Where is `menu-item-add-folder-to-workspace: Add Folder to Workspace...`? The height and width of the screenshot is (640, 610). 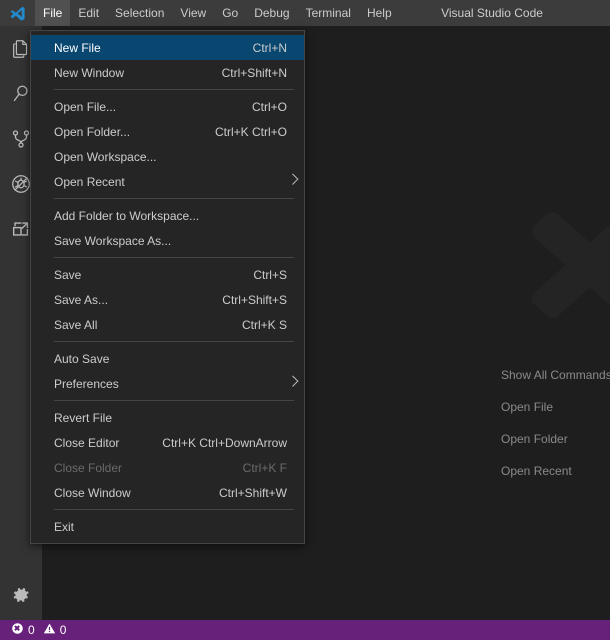
menu-item-add-folder-to-workspace: Add Folder to Workspace... is located at coordinates (167, 215).